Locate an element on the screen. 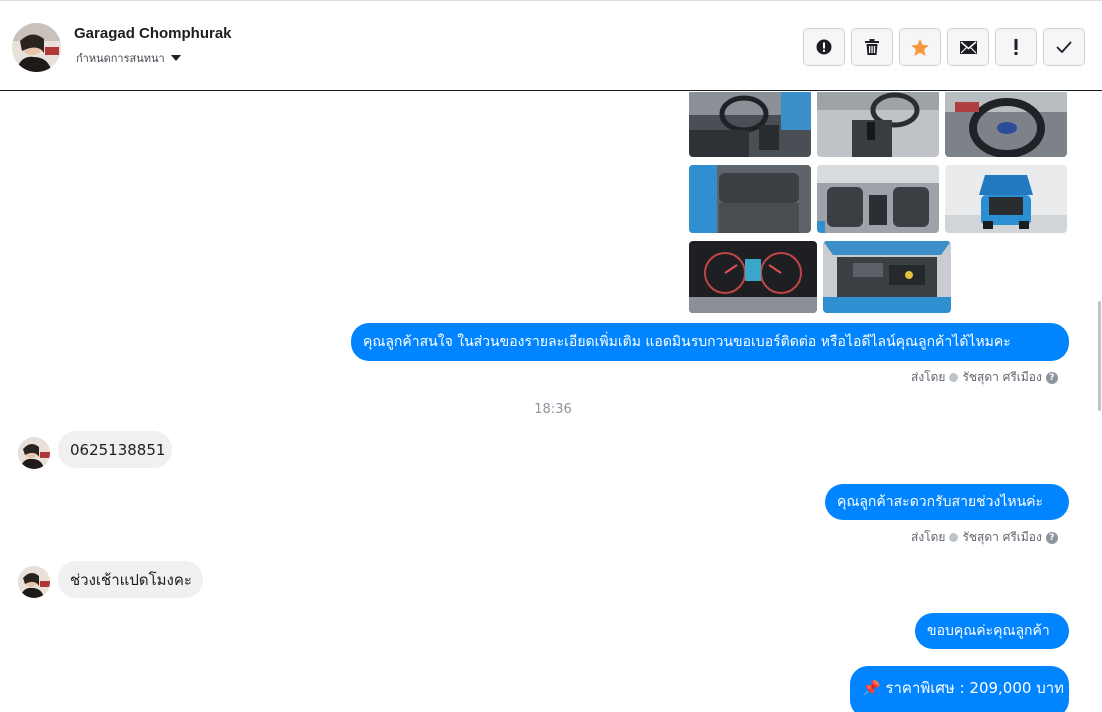 The width and height of the screenshot is (1102, 712). star-icon is located at coordinates (920, 47).